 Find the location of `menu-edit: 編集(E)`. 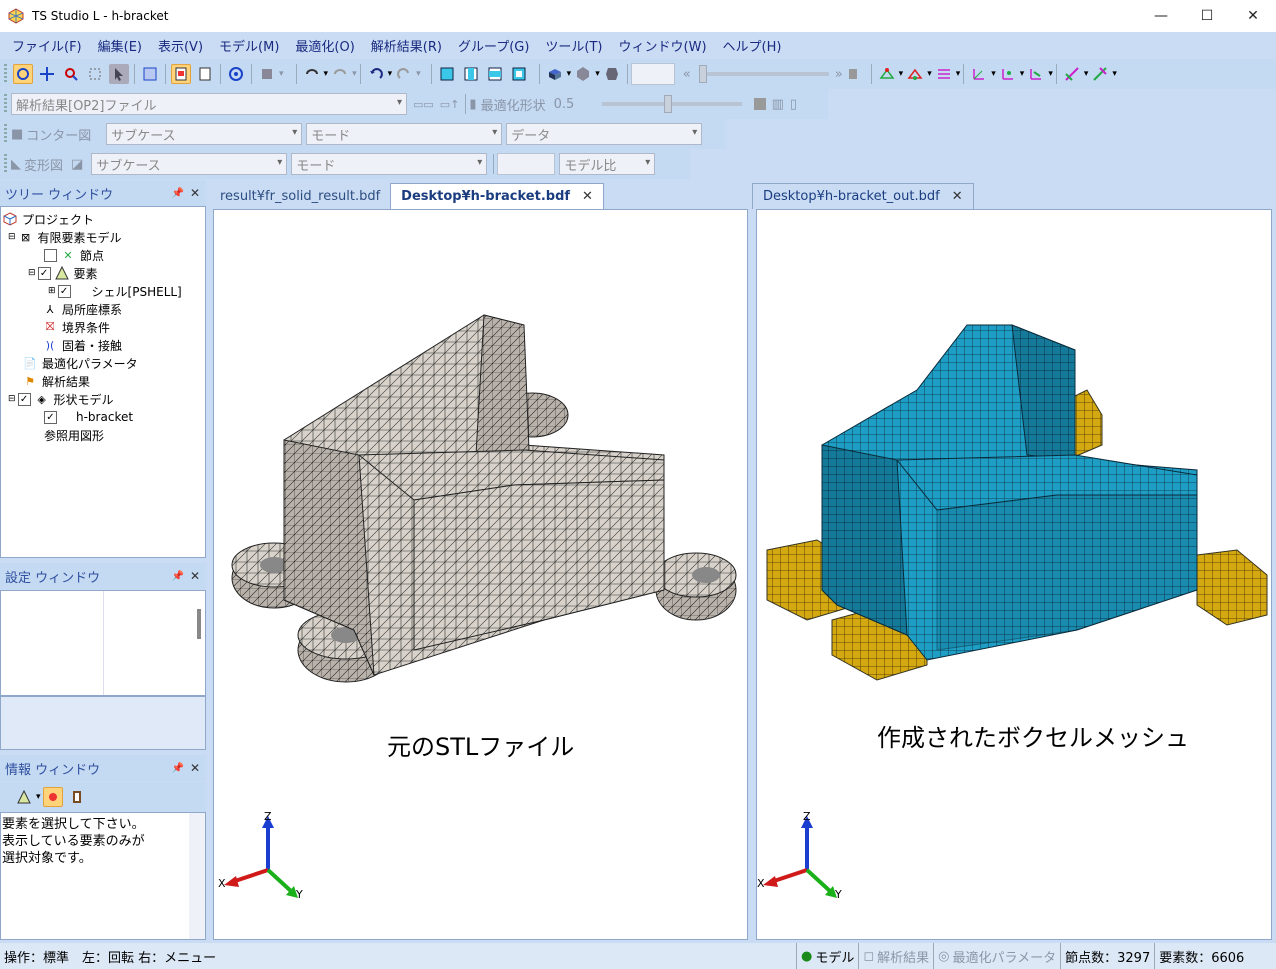

menu-edit: 編集(E) is located at coordinates (120, 45).